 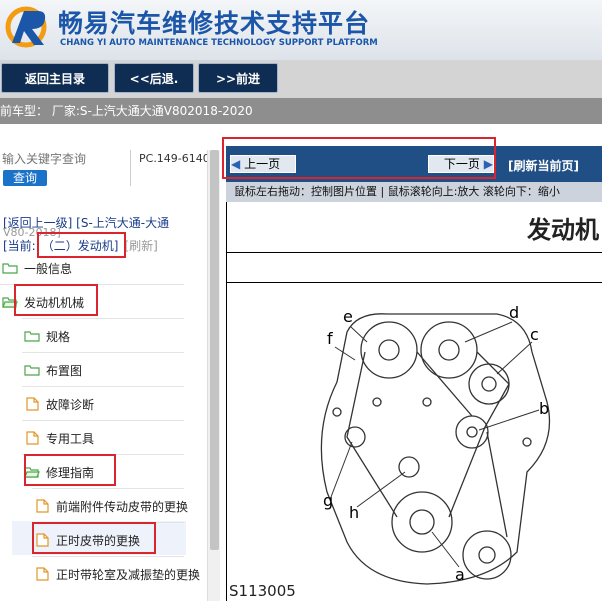 I want to click on hint-bar: 鼠标左右拖动：控制图片位置 | 鼠标滚轮向上:放大 滚轮向下：缩小, so click(x=414, y=192).